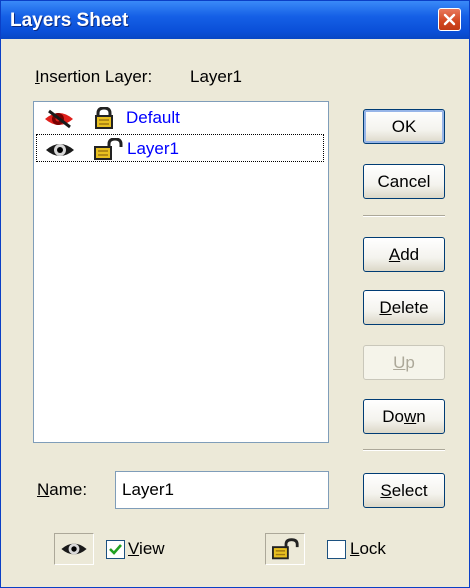 The height and width of the screenshot is (588, 470). I want to click on layer-name: Layer1, so click(153, 148).